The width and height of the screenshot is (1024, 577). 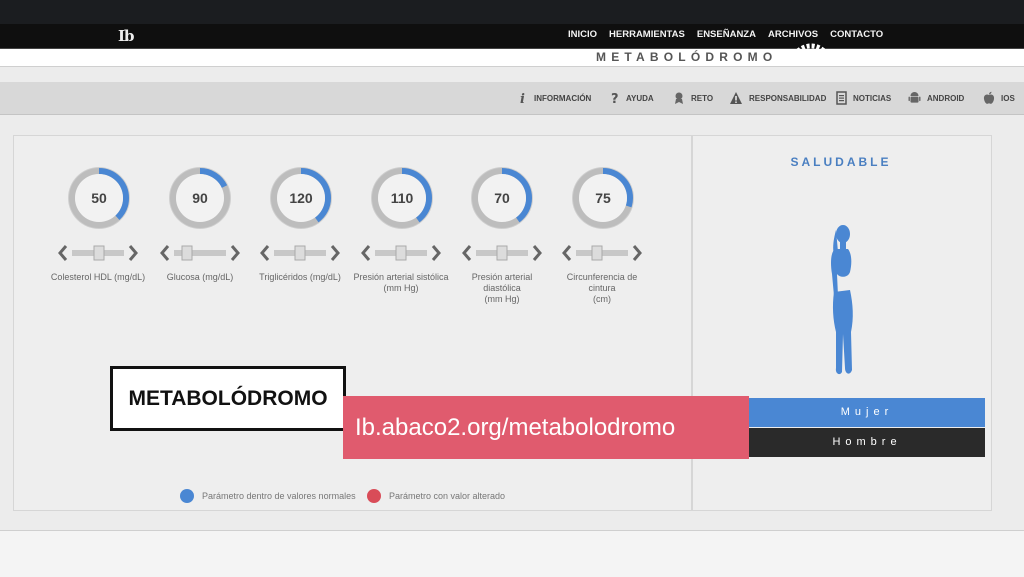 I want to click on legend-normal-label: Parámetro dentro de valores normales, so click(x=279, y=496).